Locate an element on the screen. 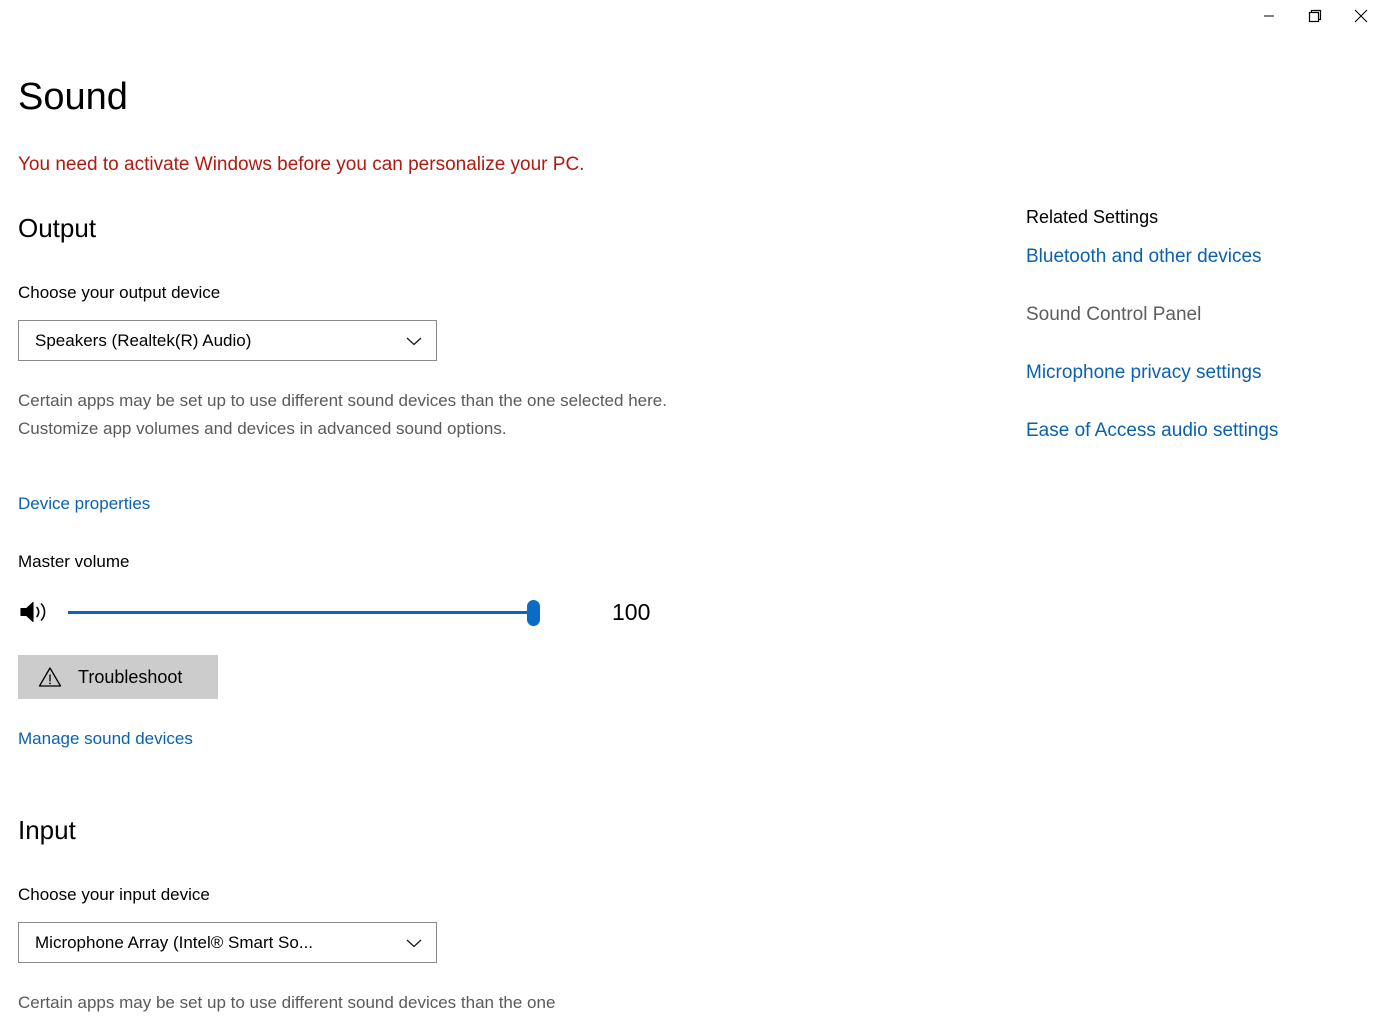  slider-track is located at coordinates (304, 612).